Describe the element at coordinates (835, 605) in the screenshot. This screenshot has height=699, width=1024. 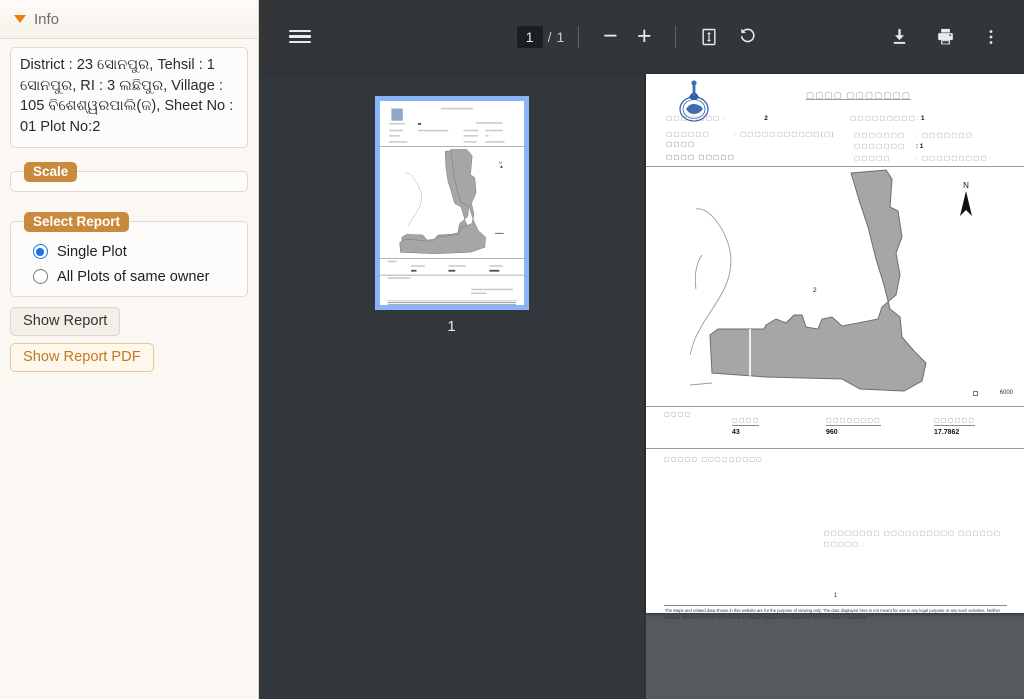
I see `footer-divider` at that location.